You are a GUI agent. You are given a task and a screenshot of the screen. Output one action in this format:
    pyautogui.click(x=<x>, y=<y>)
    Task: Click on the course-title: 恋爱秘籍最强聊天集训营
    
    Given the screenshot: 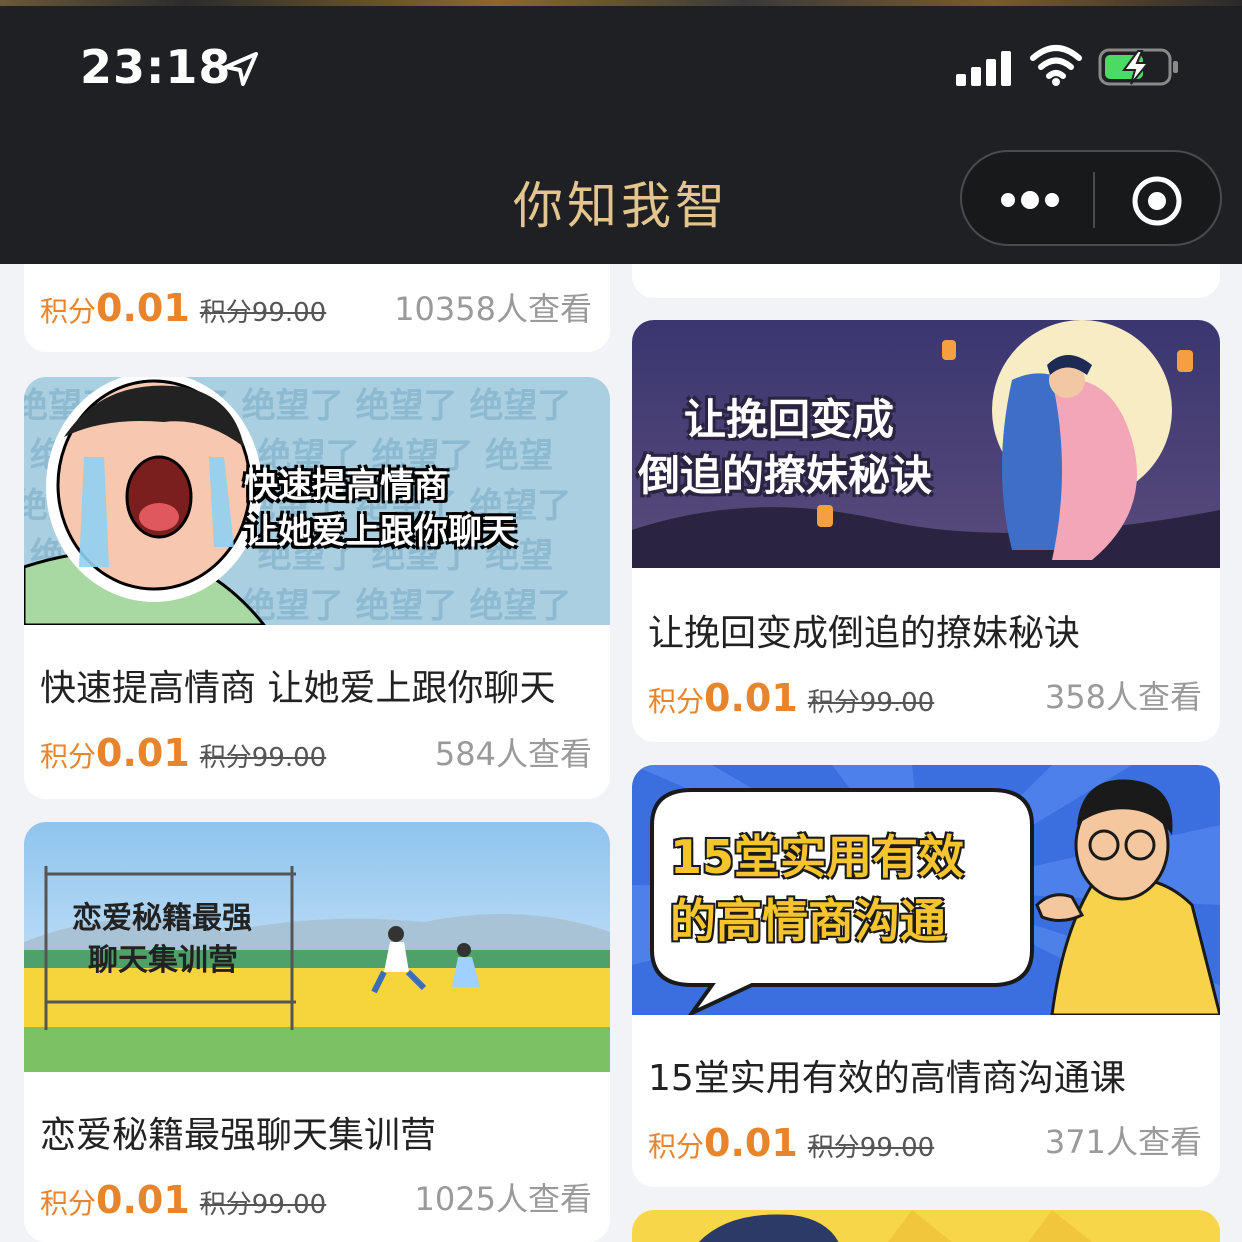 What is the action you would take?
    pyautogui.click(x=238, y=1135)
    